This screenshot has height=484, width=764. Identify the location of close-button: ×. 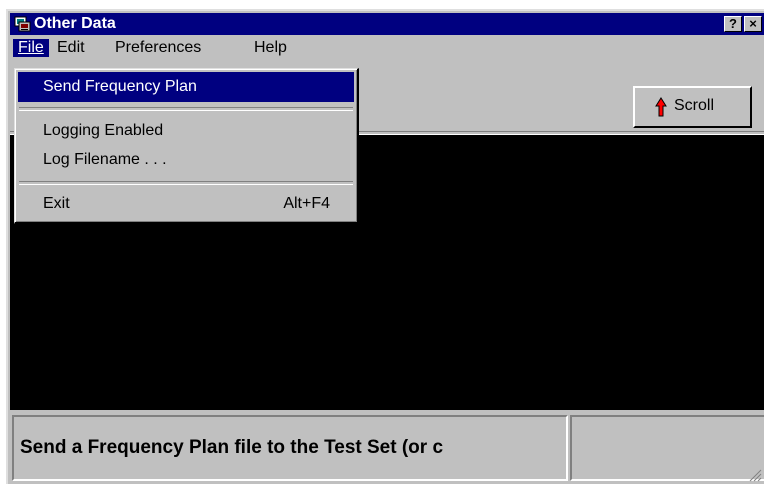
(753, 24).